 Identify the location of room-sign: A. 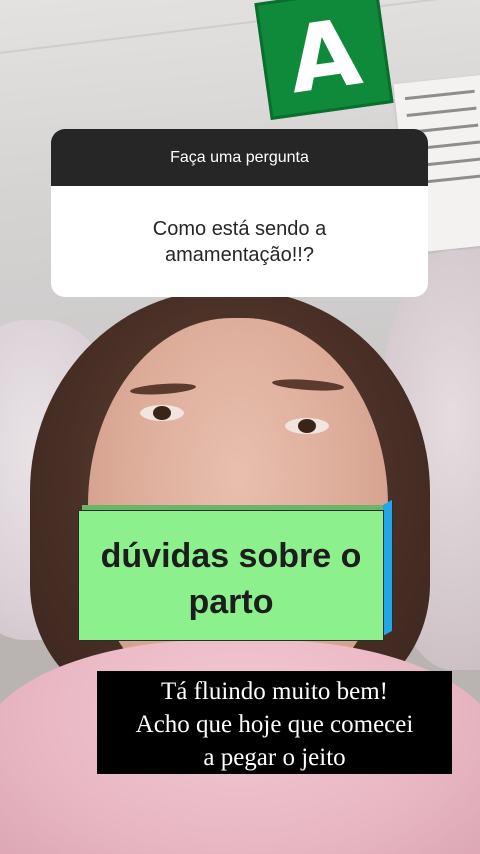
(324, 60).